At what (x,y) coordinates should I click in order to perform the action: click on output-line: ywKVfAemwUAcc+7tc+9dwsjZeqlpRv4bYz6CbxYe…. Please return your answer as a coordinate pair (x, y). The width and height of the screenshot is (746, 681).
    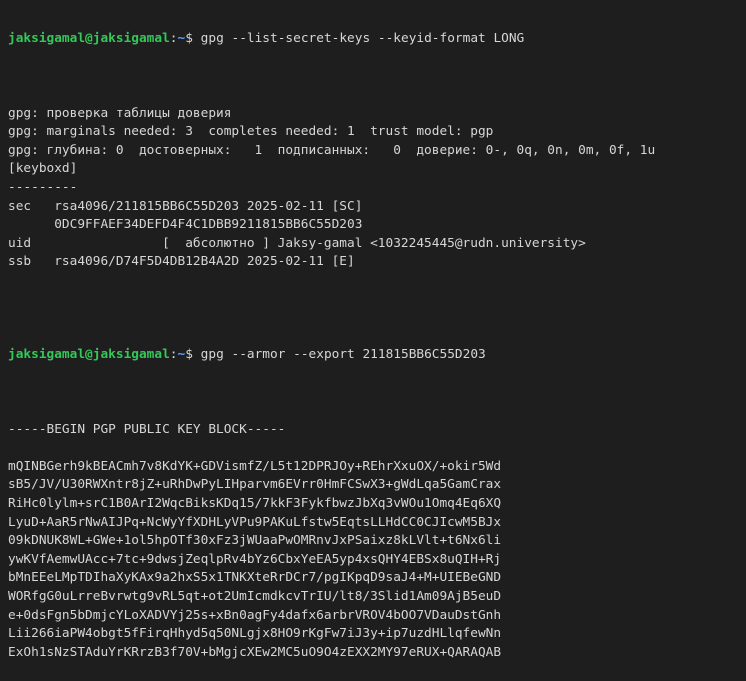
    Looking at the image, I should click on (255, 559).